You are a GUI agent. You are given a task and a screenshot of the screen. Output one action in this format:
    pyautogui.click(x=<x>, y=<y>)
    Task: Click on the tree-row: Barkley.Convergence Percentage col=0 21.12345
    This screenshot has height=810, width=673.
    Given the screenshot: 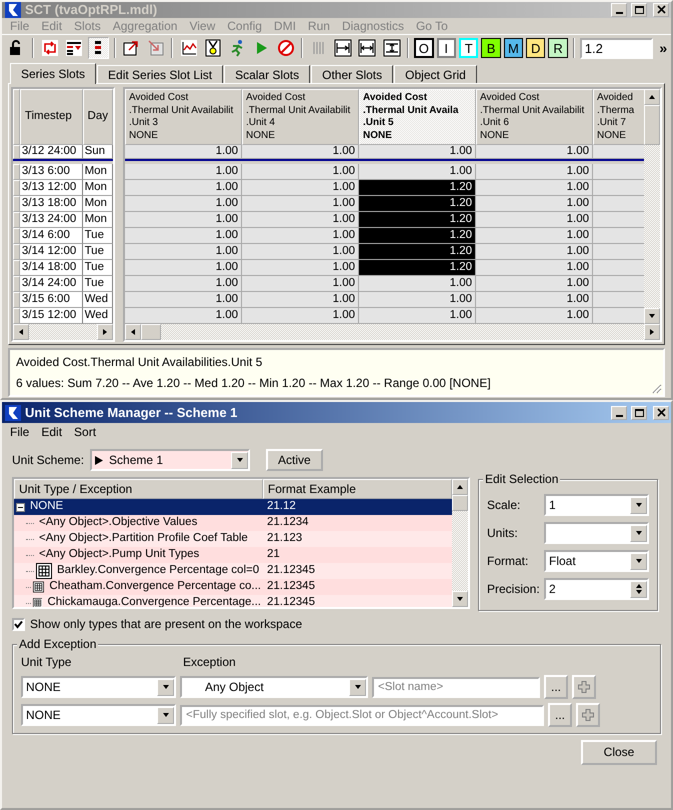 What is the action you would take?
    pyautogui.click(x=233, y=571)
    